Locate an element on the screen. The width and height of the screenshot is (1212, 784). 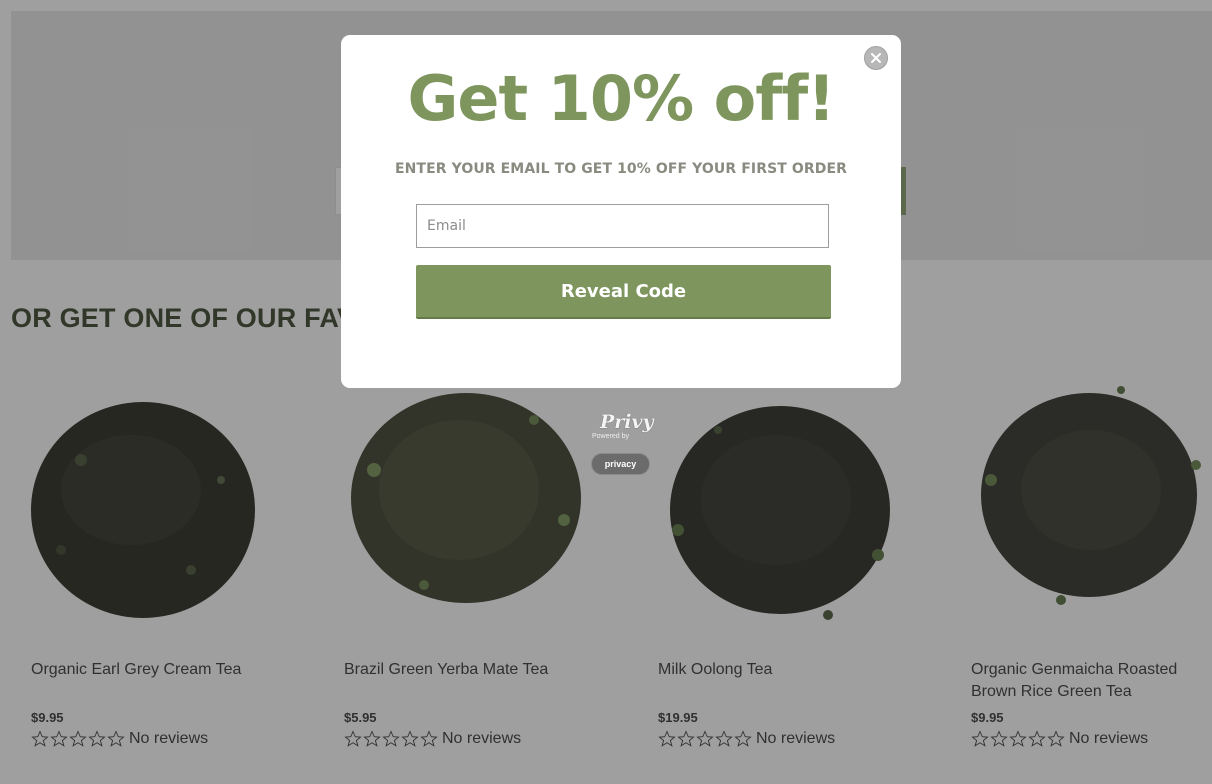
privy-logo: Privy Powered by is located at coordinates (622, 428).